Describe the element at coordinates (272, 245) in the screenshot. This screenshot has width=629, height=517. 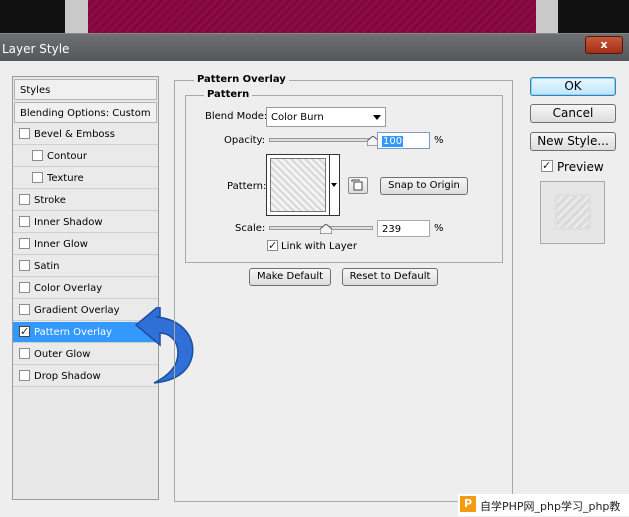
I see `link-with-layer-checkbox` at that location.